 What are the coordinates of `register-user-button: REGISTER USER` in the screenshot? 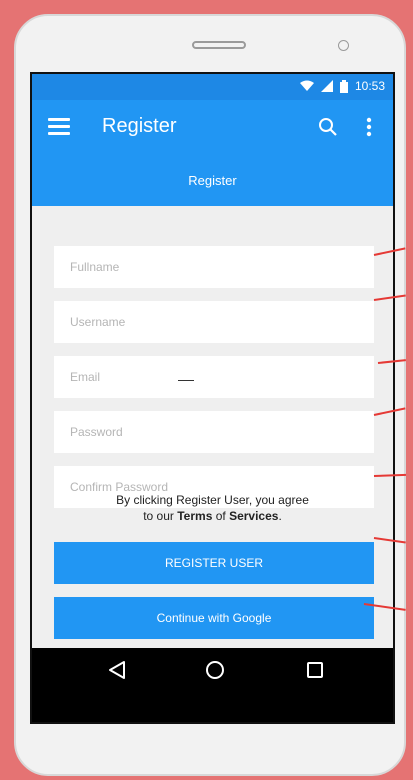 It's located at (214, 563).